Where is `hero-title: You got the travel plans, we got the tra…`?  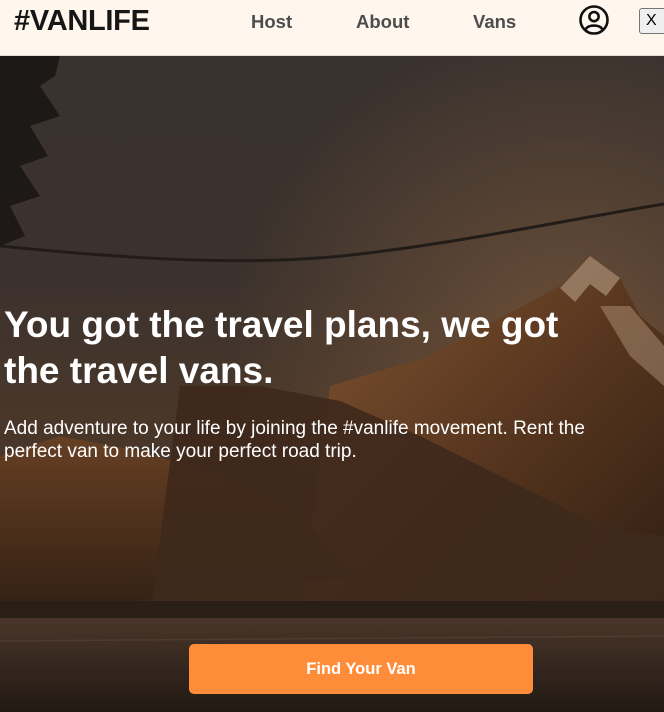 hero-title: You got the travel plans, we got the tra… is located at coordinates (281, 347).